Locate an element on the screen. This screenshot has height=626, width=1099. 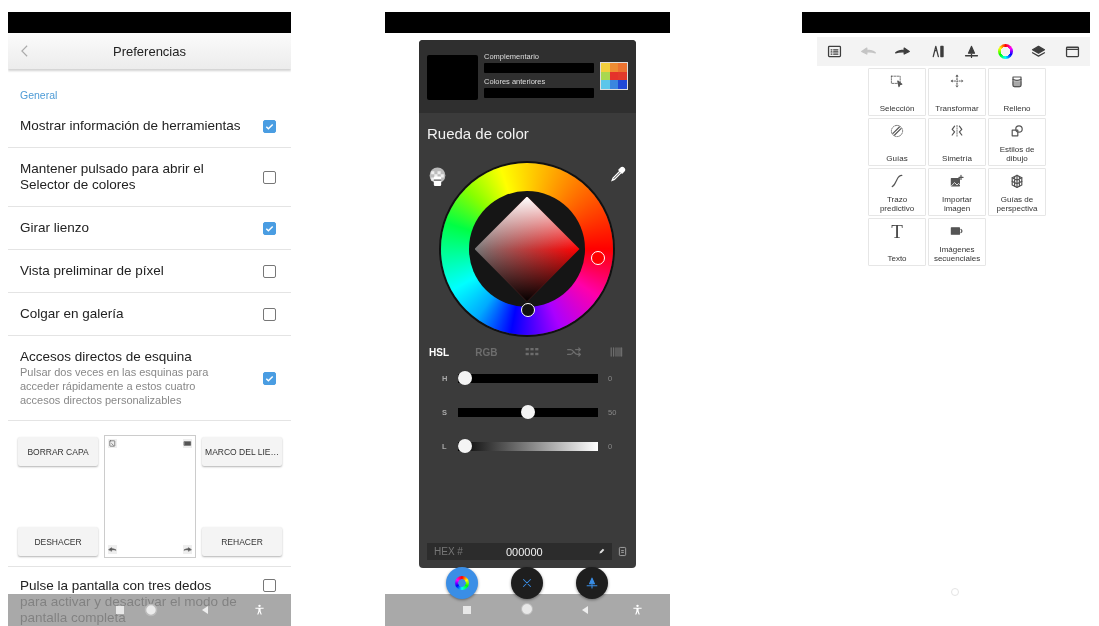
fill-bucket-icon is located at coordinates (1017, 81).